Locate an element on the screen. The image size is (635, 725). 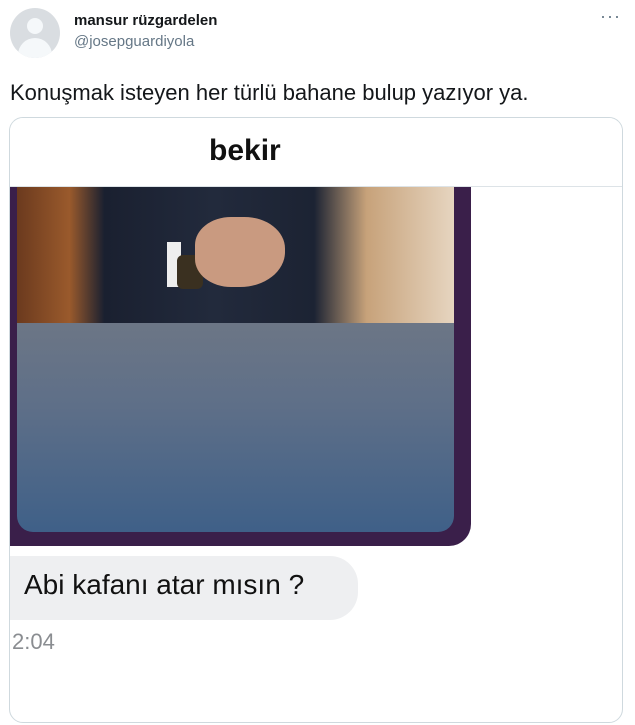
avatar is located at coordinates (35, 33).